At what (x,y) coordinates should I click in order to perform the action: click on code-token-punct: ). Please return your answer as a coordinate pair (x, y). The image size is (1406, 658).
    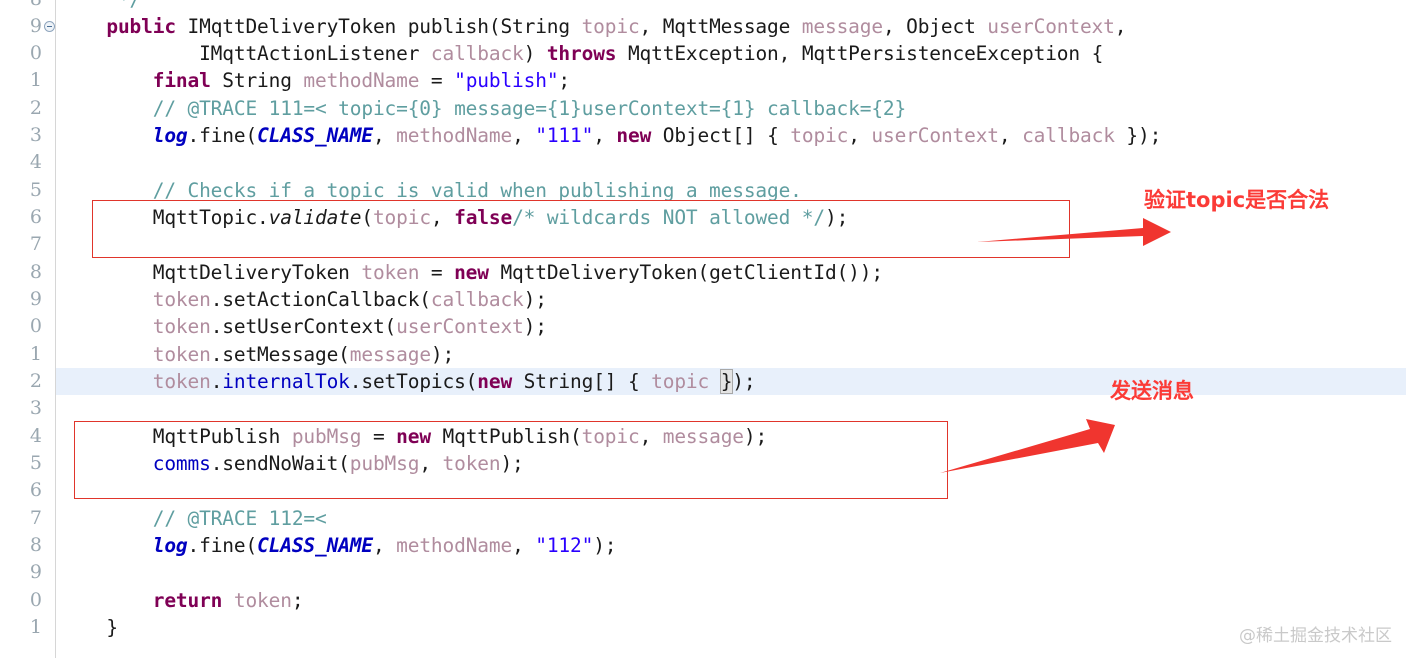
    Looking at the image, I should click on (535, 53).